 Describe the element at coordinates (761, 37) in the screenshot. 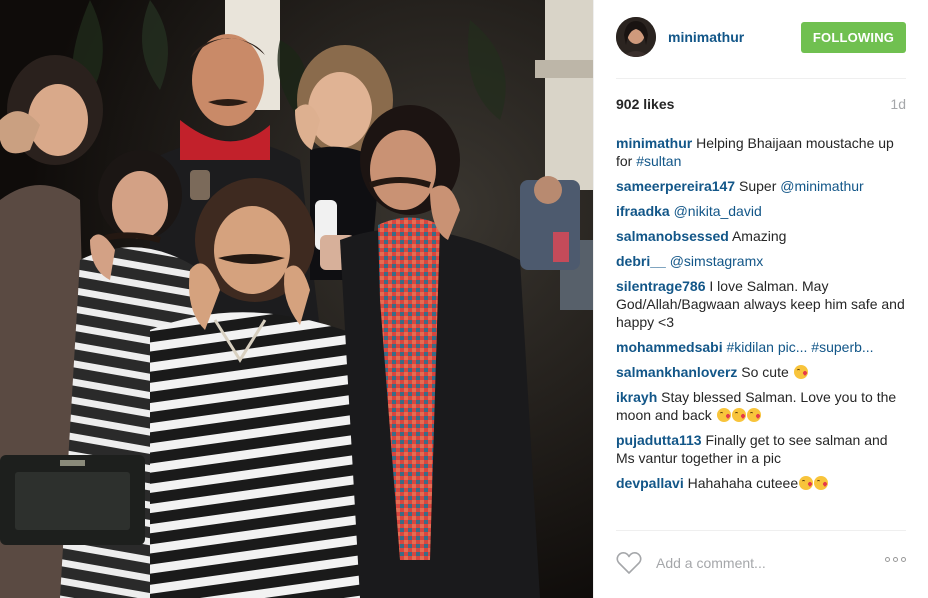

I see `post-header: minimathur FOLLOWING` at that location.